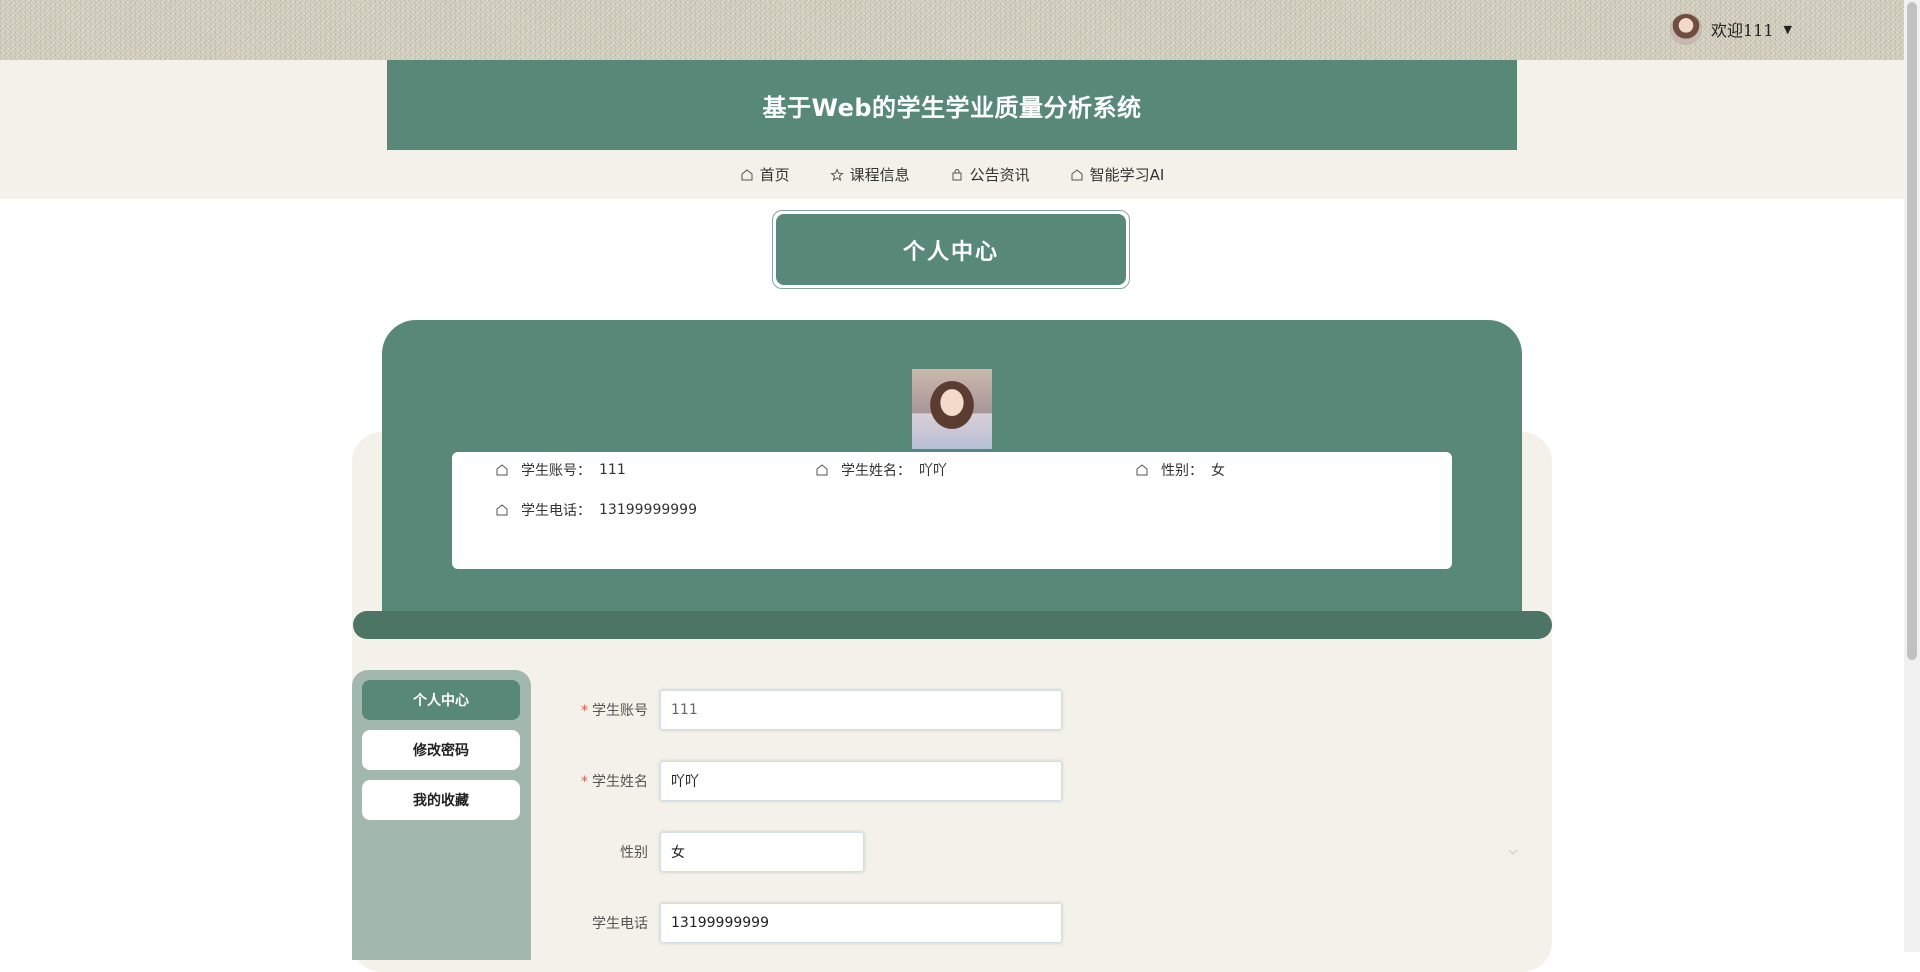 The width and height of the screenshot is (1920, 972). What do you see at coordinates (1513, 852) in the screenshot?
I see `chevron-down-icon` at bounding box center [1513, 852].